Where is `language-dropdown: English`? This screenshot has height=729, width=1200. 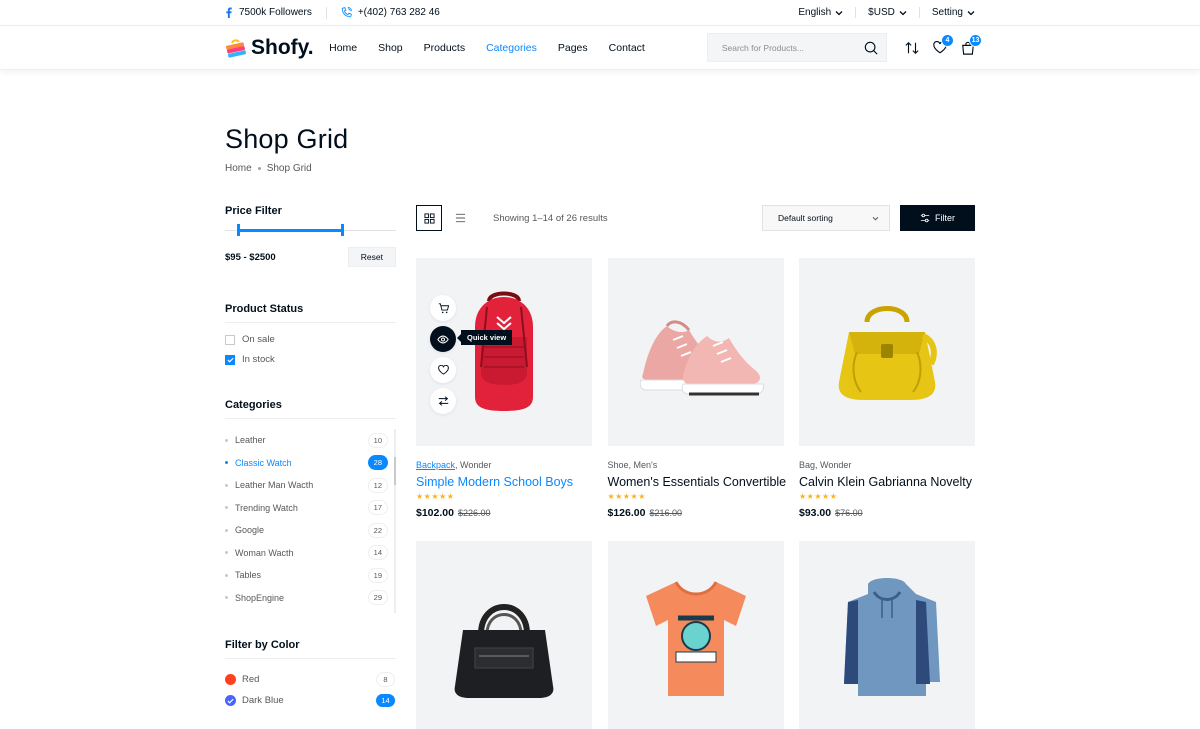
language-dropdown: English is located at coordinates (827, 12).